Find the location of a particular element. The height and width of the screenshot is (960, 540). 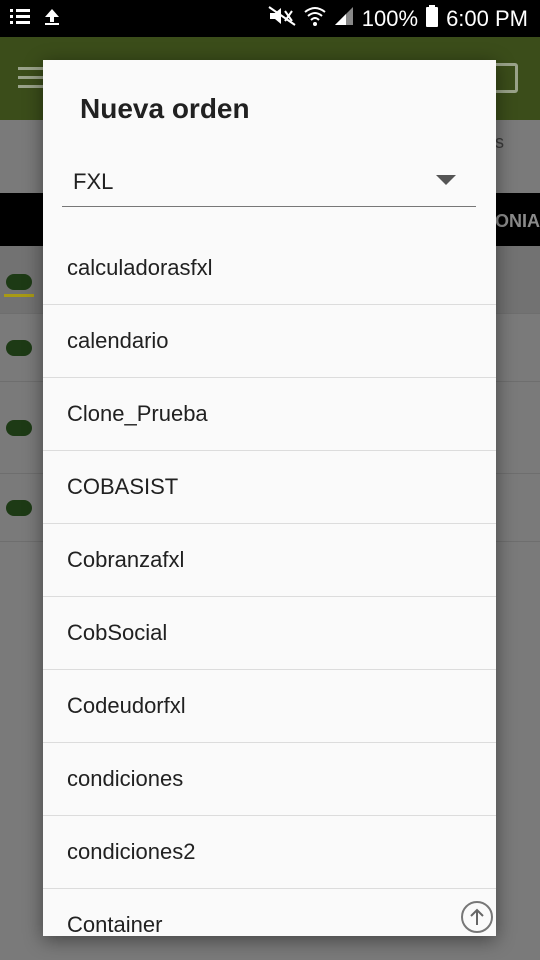

tab-label-fragment: s is located at coordinates (499, 142).